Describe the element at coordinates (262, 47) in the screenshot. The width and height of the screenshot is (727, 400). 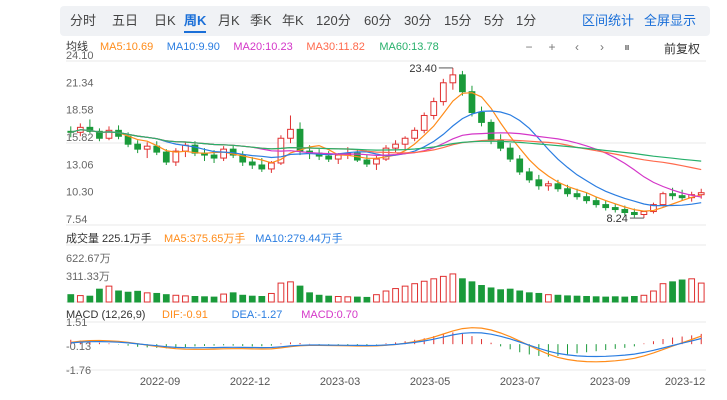
I see `ma-legend-item: MA20:10.23` at that location.